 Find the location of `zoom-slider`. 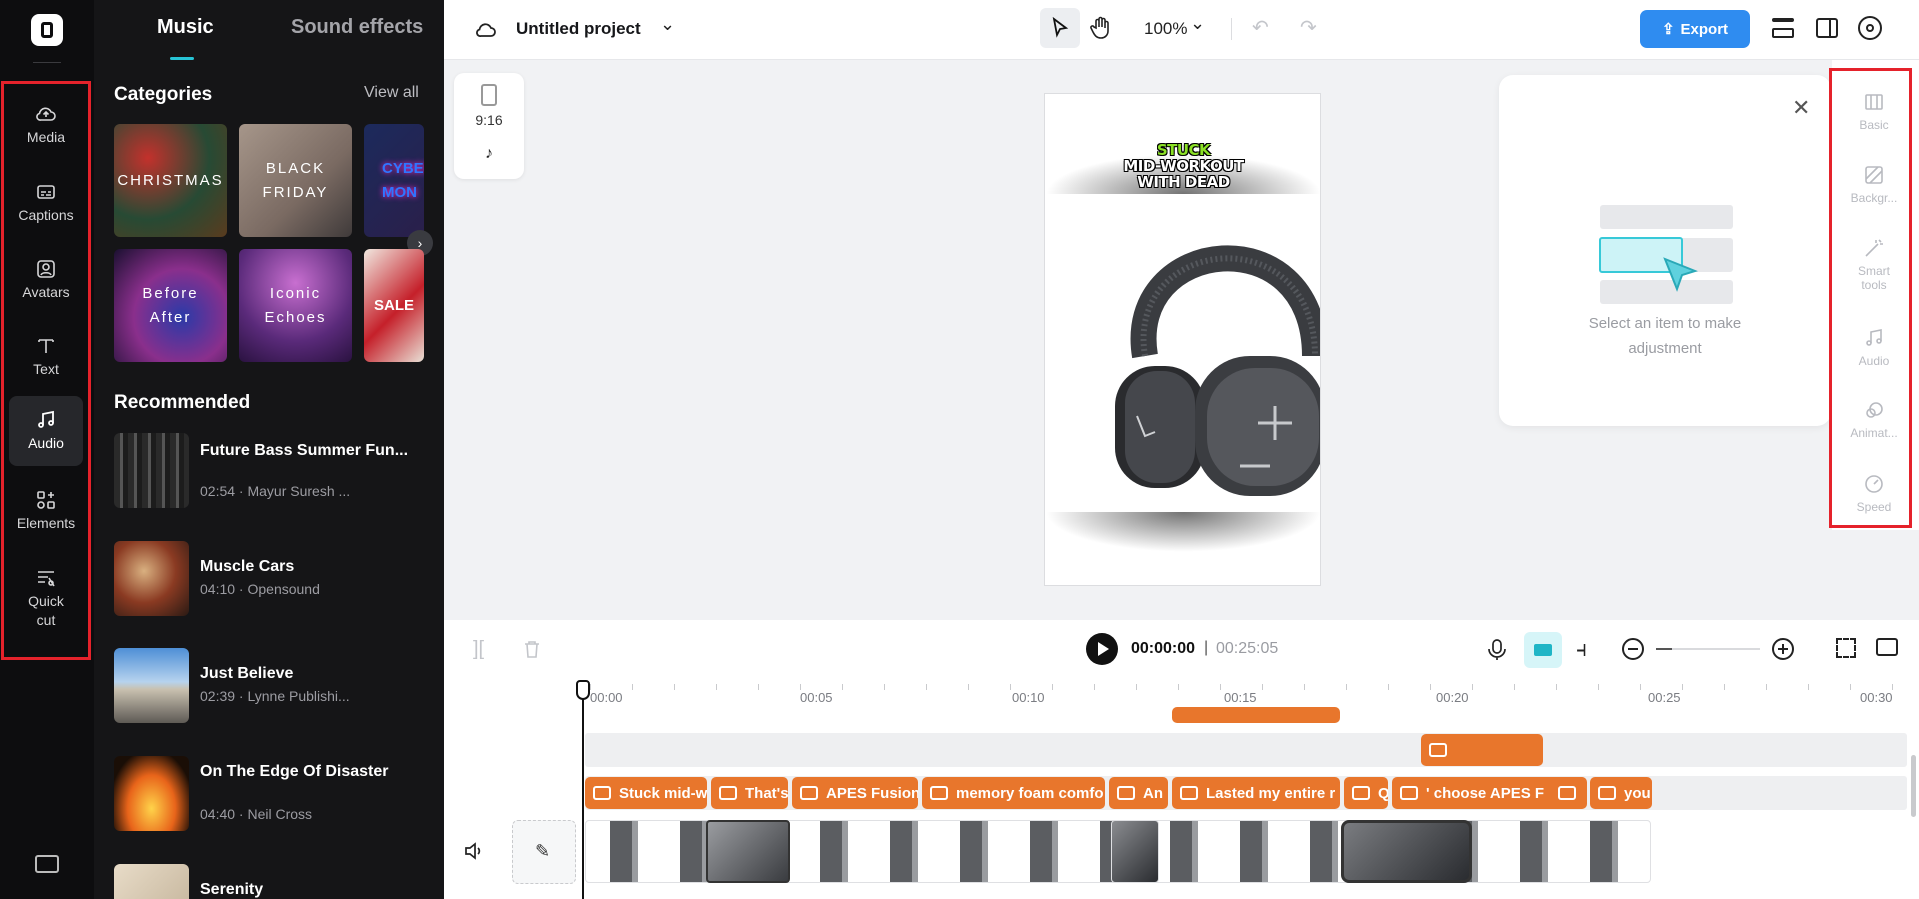

zoom-slider is located at coordinates (1708, 649).